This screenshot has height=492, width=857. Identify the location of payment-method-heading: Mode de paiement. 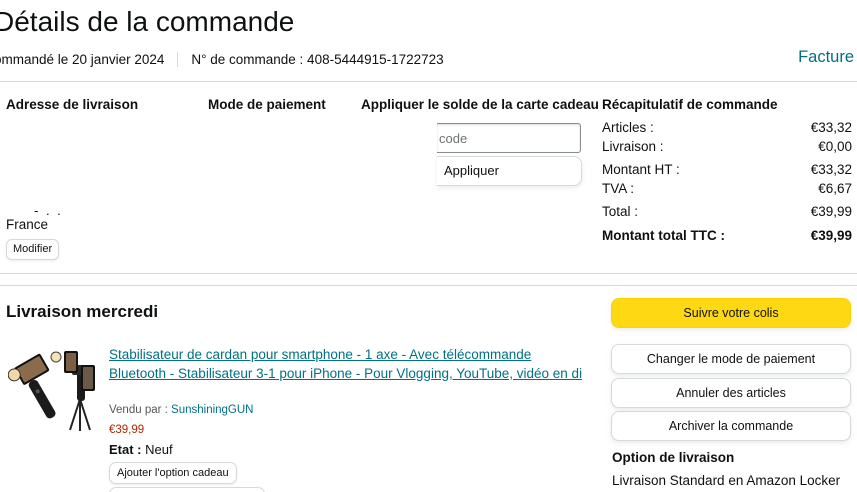
(267, 104).